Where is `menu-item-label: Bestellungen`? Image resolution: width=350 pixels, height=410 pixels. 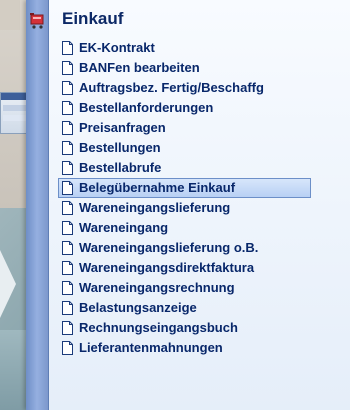 menu-item-label: Bestellungen is located at coordinates (120, 147).